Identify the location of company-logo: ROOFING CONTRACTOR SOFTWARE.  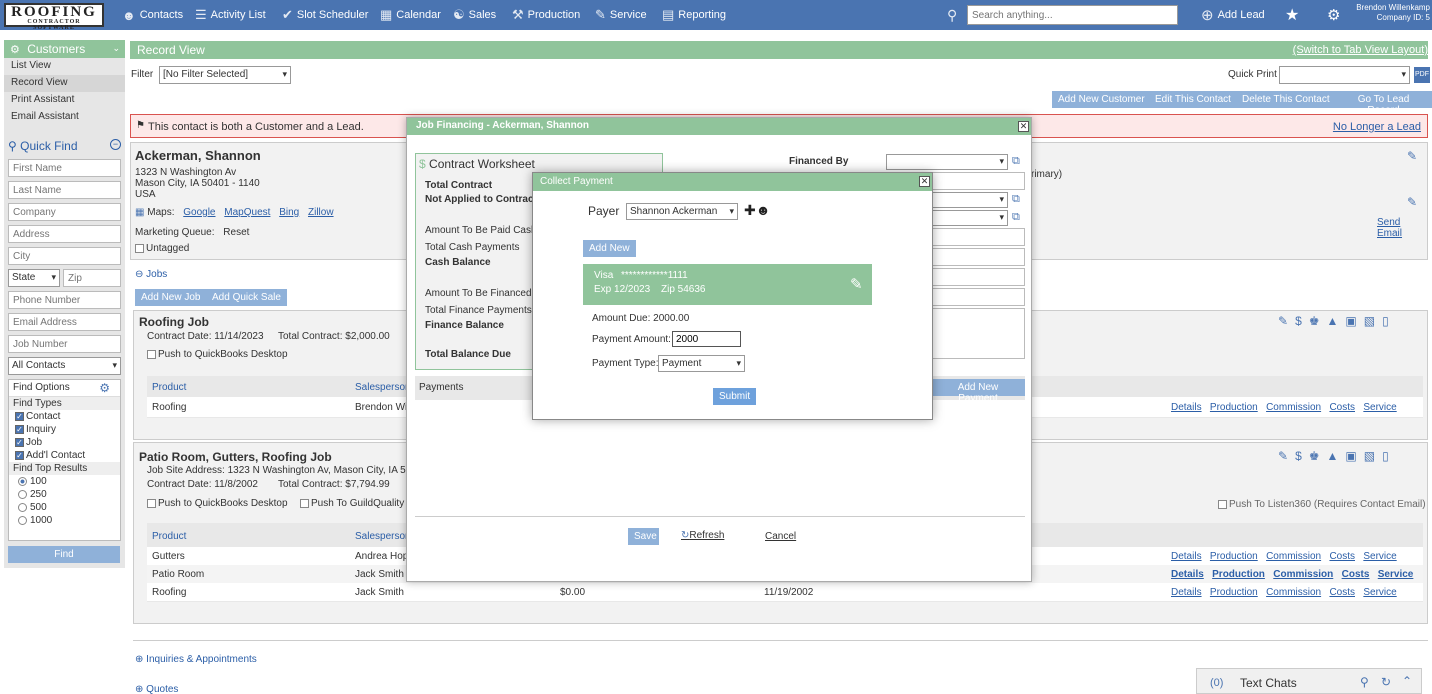
(54, 17).